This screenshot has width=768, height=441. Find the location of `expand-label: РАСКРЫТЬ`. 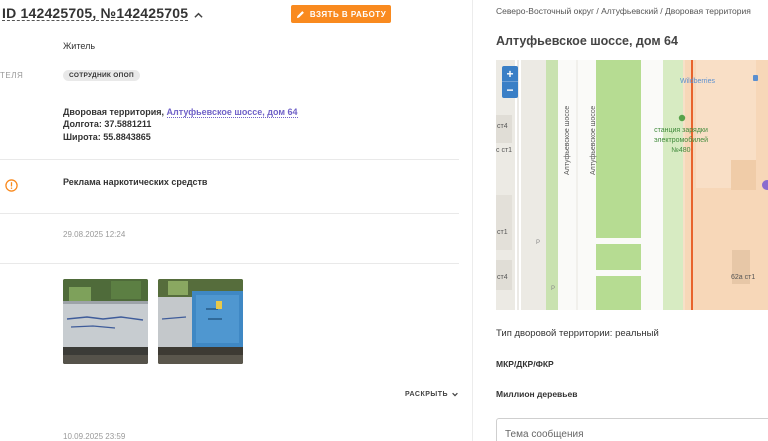

expand-label: РАСКРЫТЬ is located at coordinates (427, 394).